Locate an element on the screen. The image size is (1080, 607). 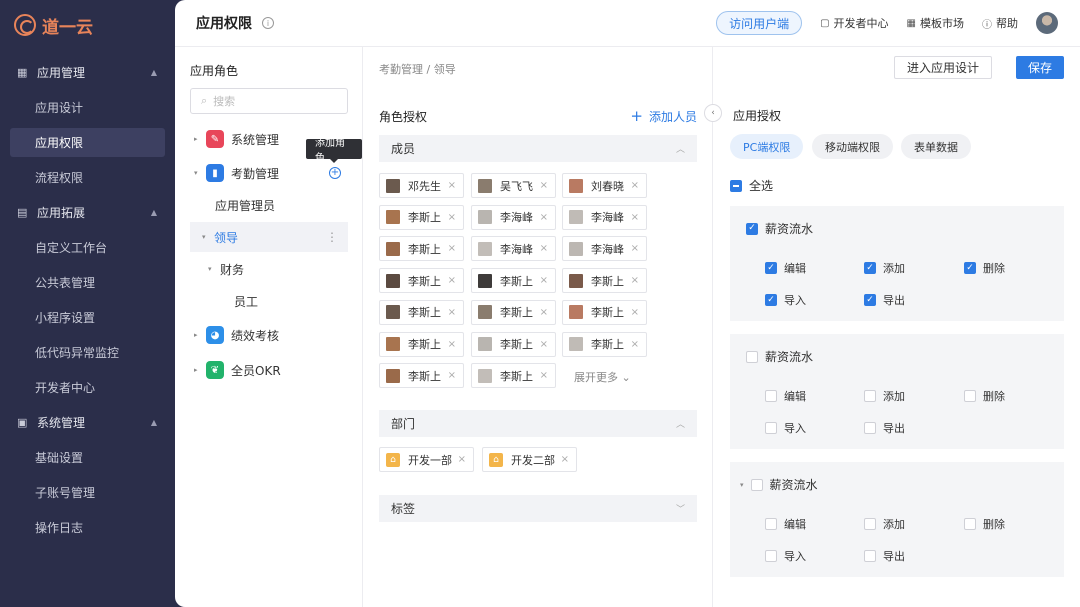
select-all: 全选 is located at coordinates (751, 185).